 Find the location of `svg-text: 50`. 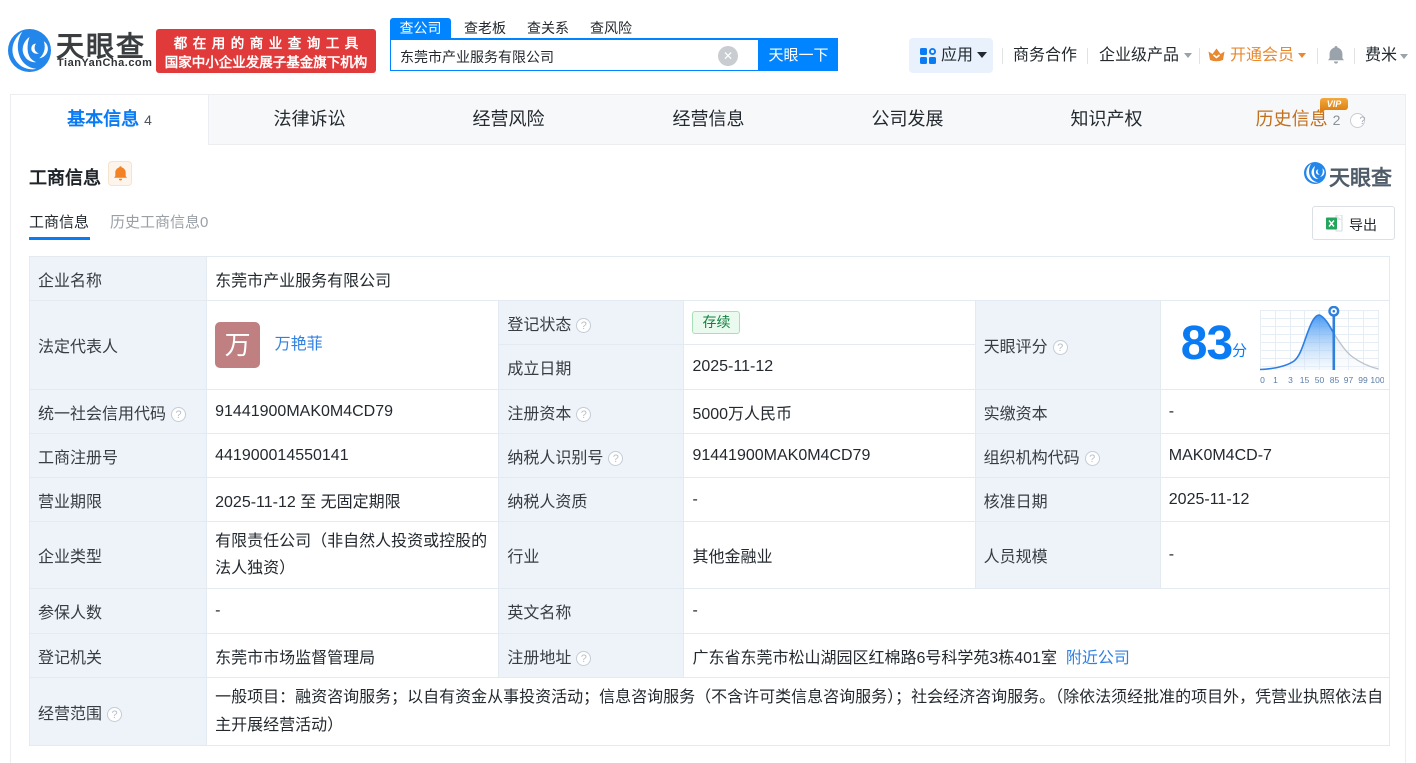

svg-text: 50 is located at coordinates (1320, 379).